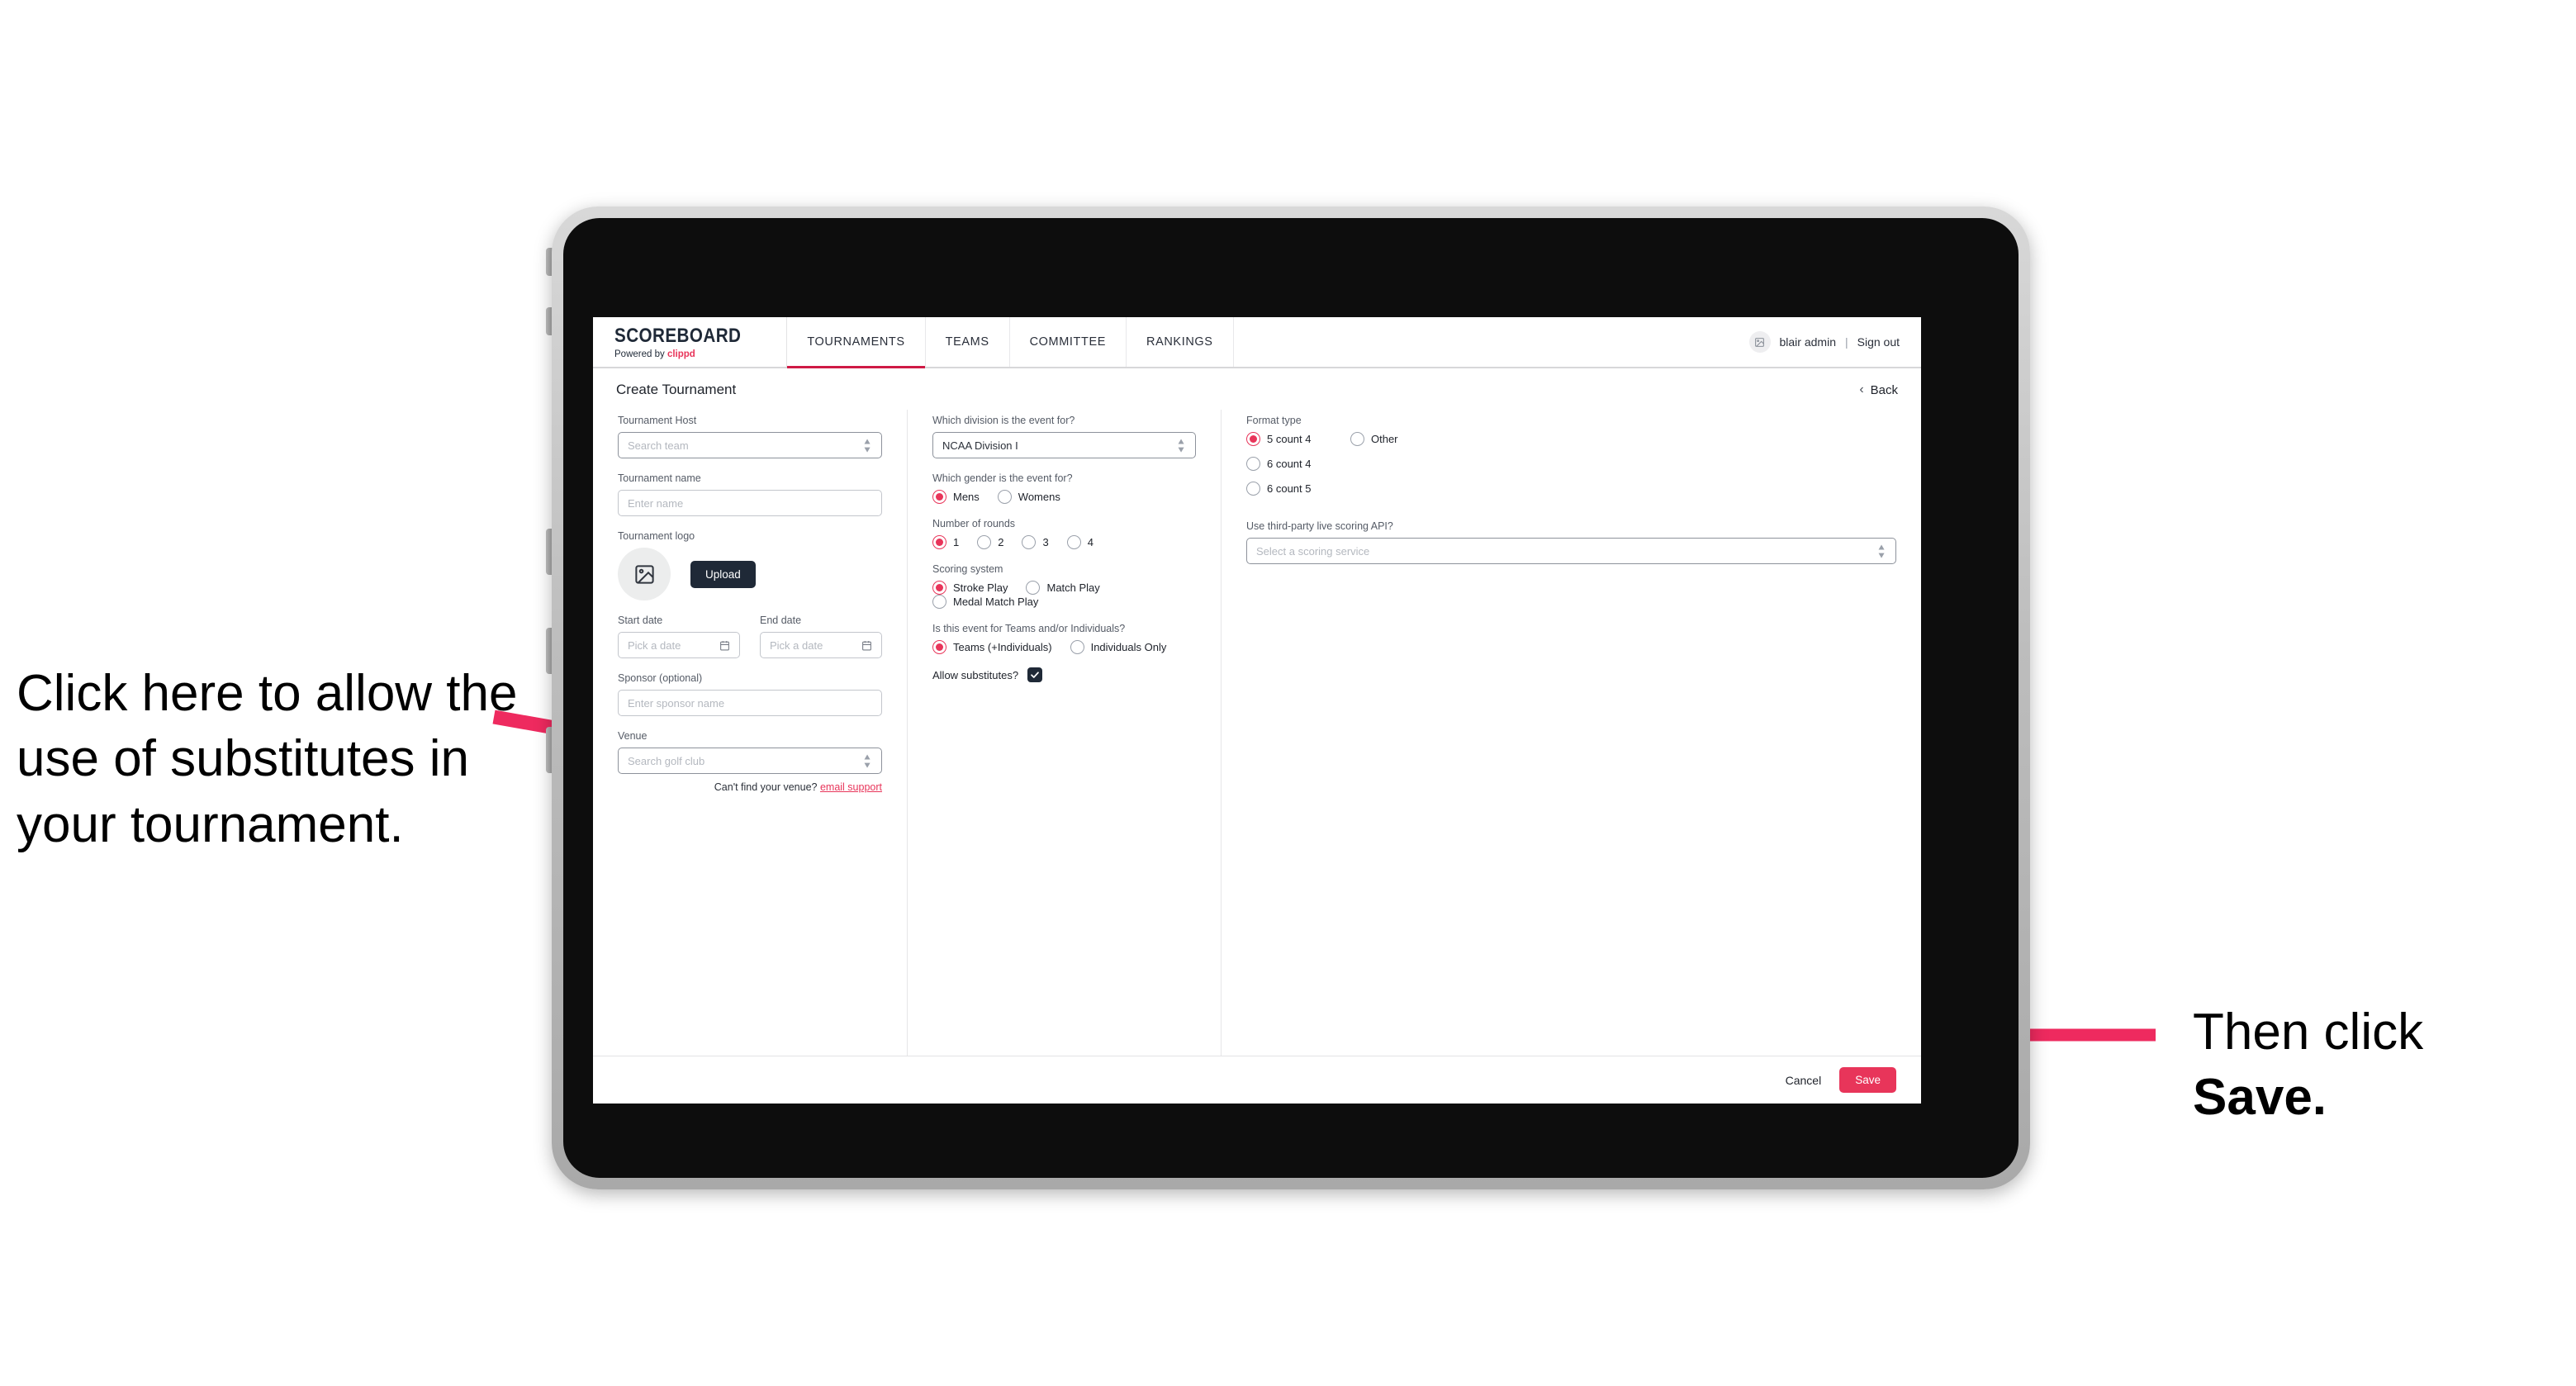 This screenshot has width=2576, height=1386. Describe the element at coordinates (1868, 1080) in the screenshot. I see `save-button: Save` at that location.